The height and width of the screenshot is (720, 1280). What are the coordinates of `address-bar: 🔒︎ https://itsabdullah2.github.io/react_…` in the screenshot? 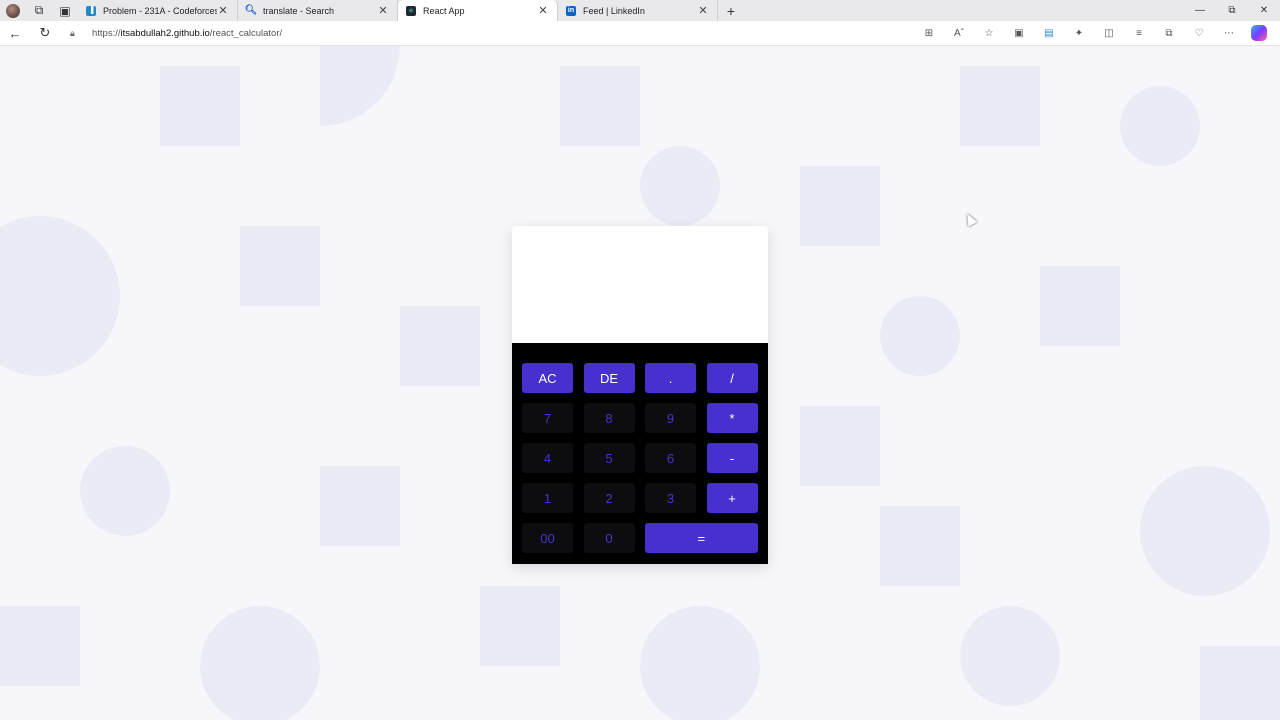 It's located at (485, 33).